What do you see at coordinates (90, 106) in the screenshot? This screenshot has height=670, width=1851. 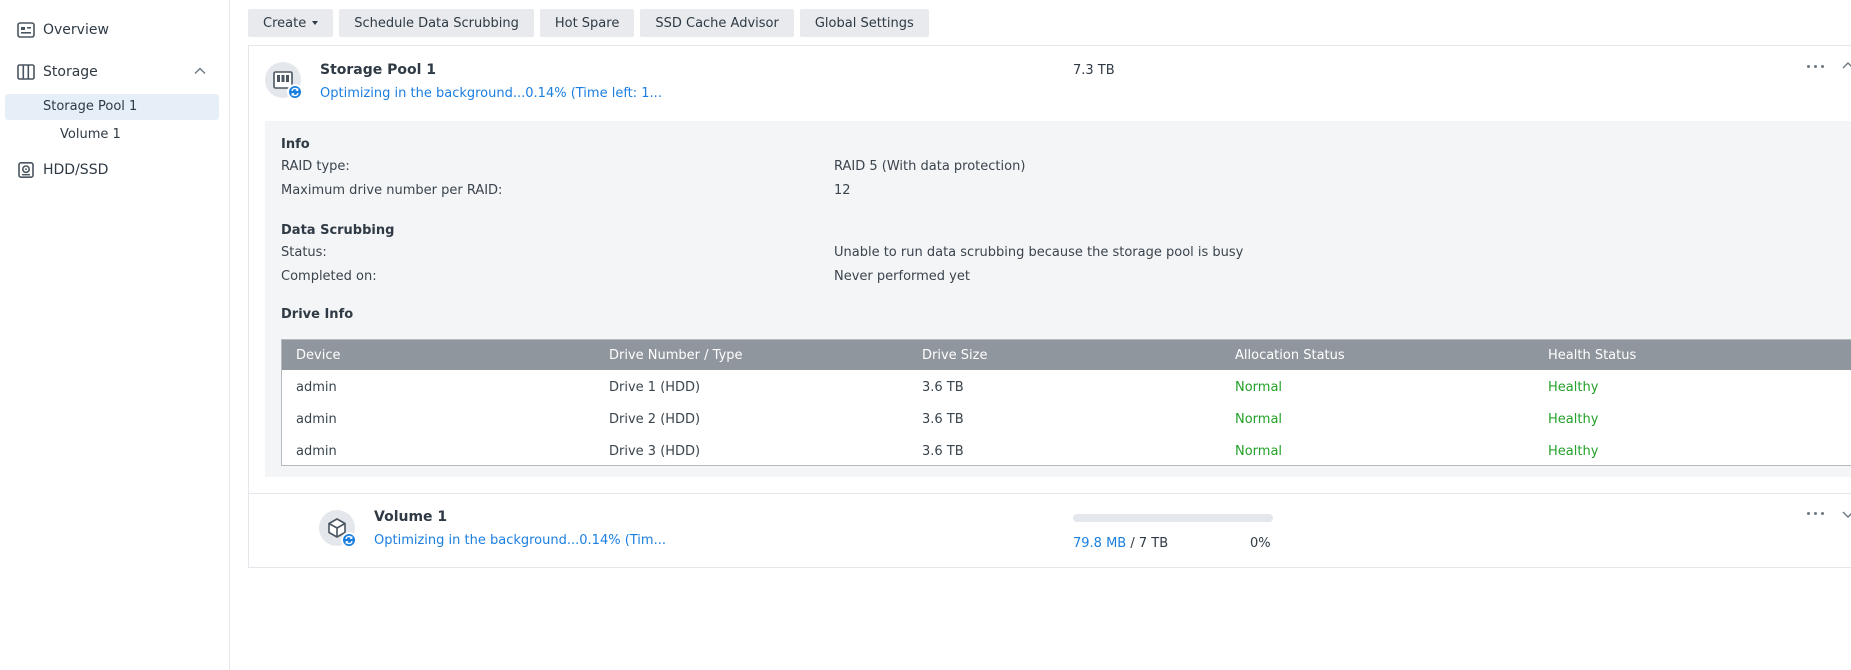 I see `sidebar-item-label: Storage Pool 1` at bounding box center [90, 106].